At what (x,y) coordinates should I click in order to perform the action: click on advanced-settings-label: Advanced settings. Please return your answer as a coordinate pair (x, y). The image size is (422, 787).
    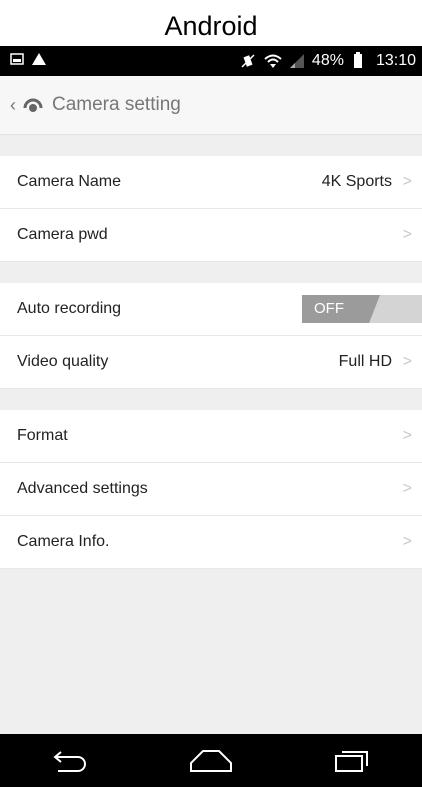
    Looking at the image, I should click on (82, 488).